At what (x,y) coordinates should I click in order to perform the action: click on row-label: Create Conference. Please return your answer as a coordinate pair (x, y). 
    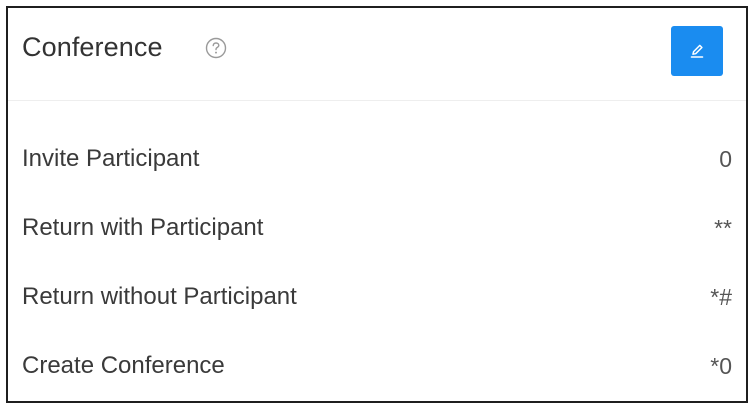
    Looking at the image, I should click on (123, 365).